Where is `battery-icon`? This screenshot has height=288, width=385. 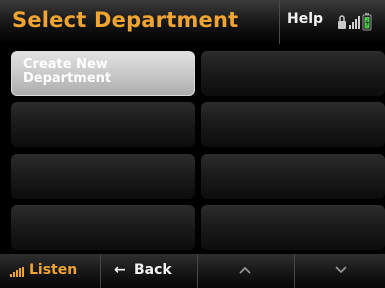
battery-icon is located at coordinates (367, 22).